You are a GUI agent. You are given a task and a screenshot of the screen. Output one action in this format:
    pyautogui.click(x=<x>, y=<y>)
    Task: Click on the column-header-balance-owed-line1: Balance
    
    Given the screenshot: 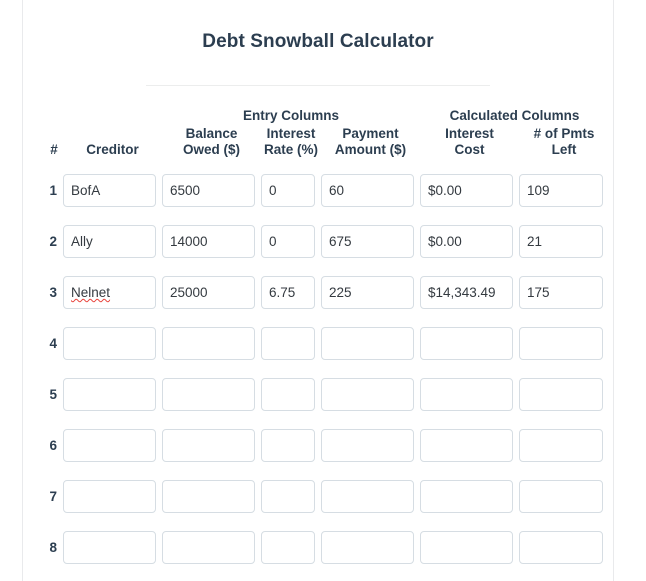 What is the action you would take?
    pyautogui.click(x=211, y=133)
    